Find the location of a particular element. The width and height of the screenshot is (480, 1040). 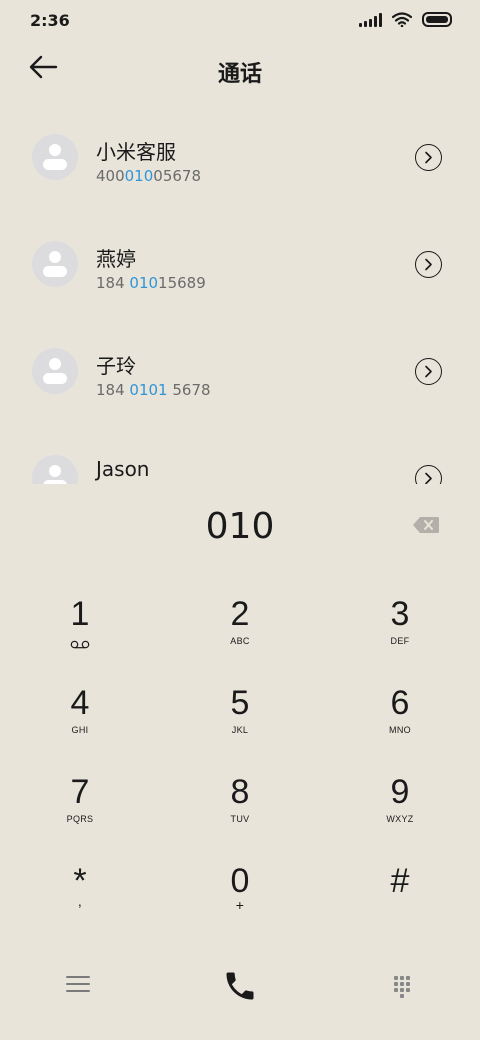

key-star: * , is located at coordinates (80, 889).